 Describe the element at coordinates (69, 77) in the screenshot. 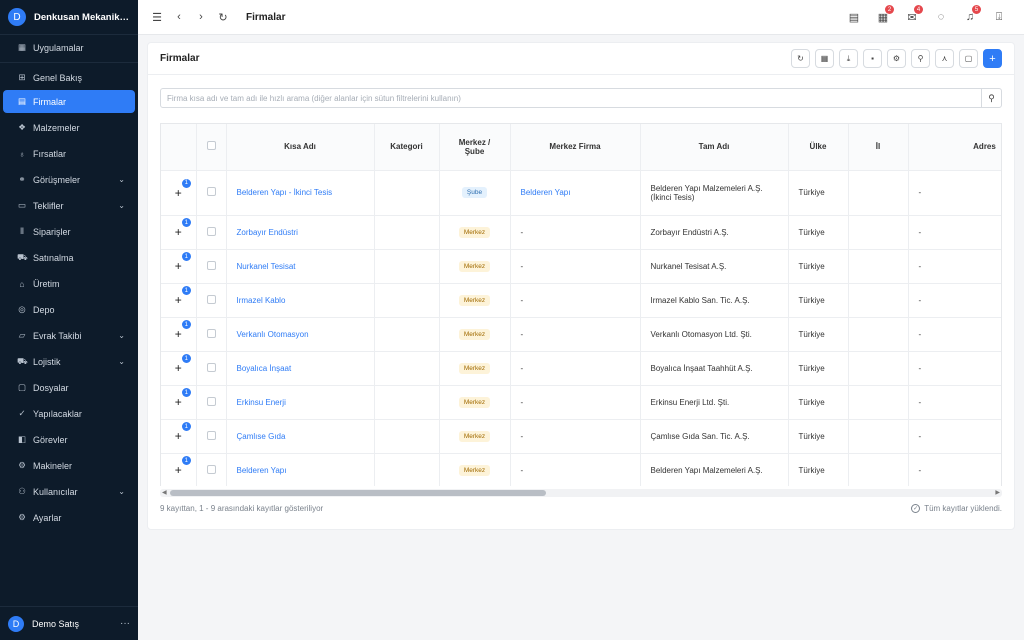

I see `sidebar-item-dashboard: ⊞ Genel Bakış` at that location.